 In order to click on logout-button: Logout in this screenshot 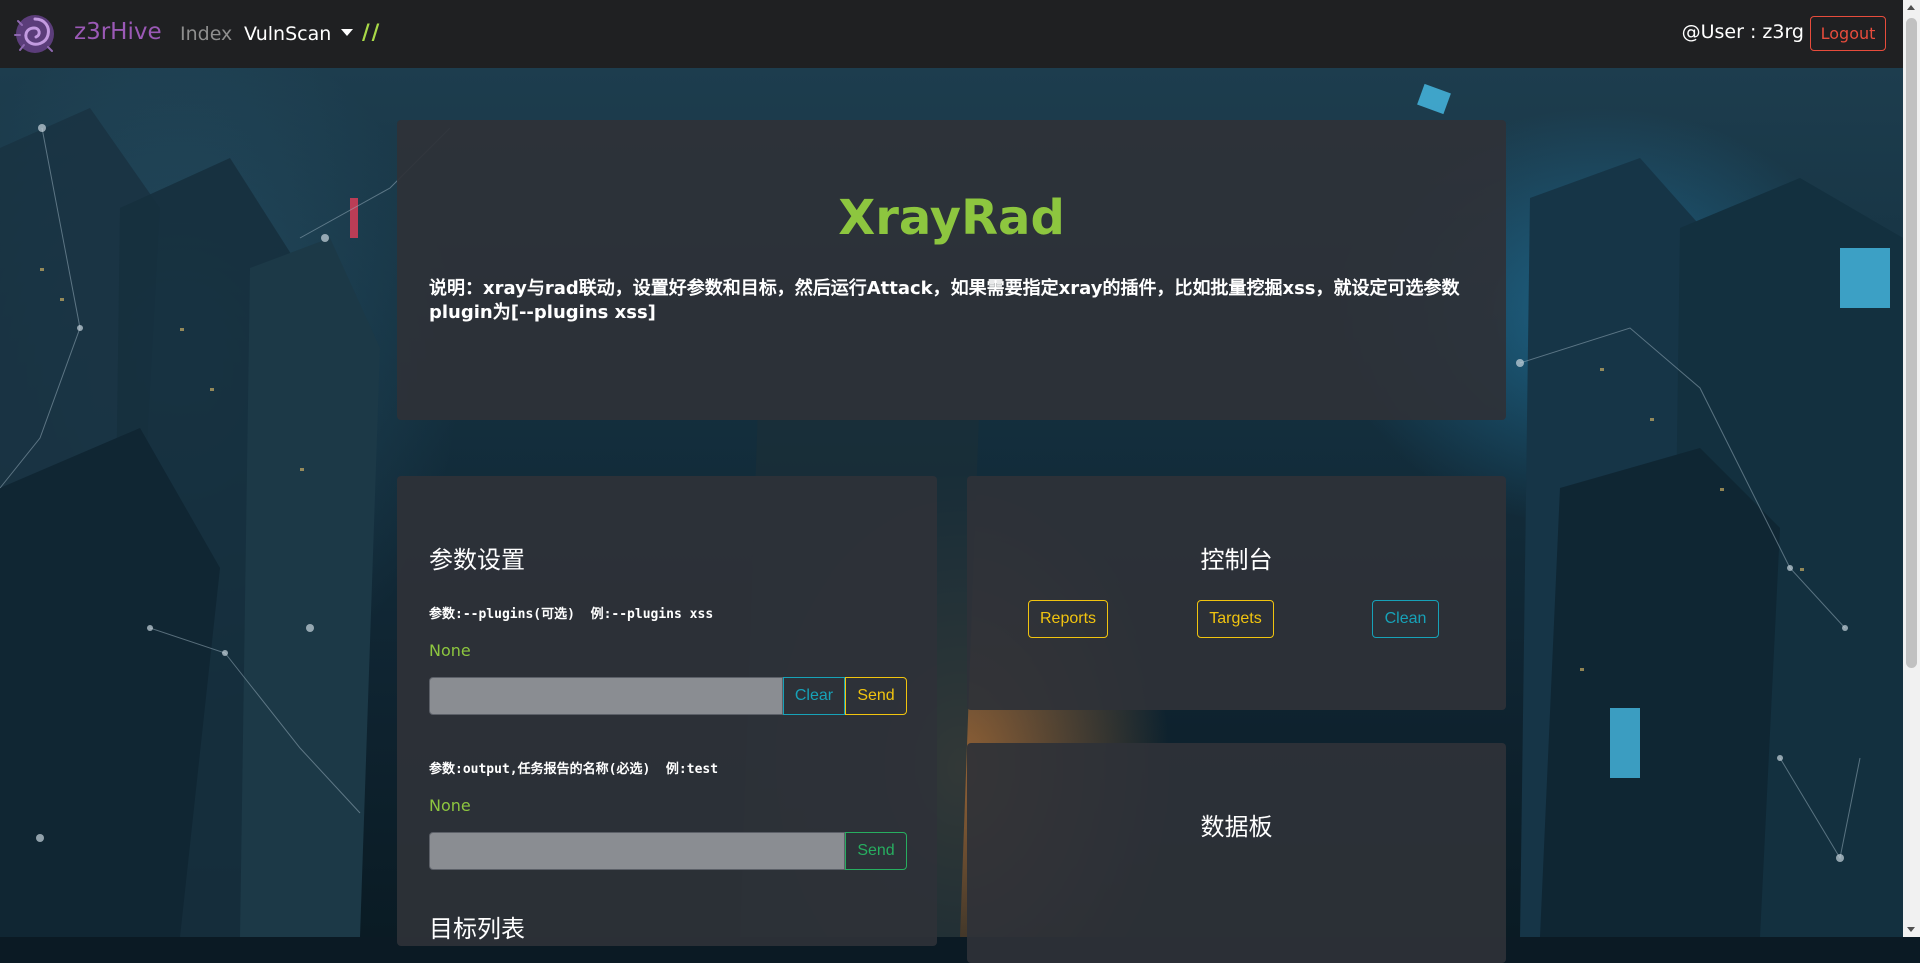, I will do `click(1848, 33)`.